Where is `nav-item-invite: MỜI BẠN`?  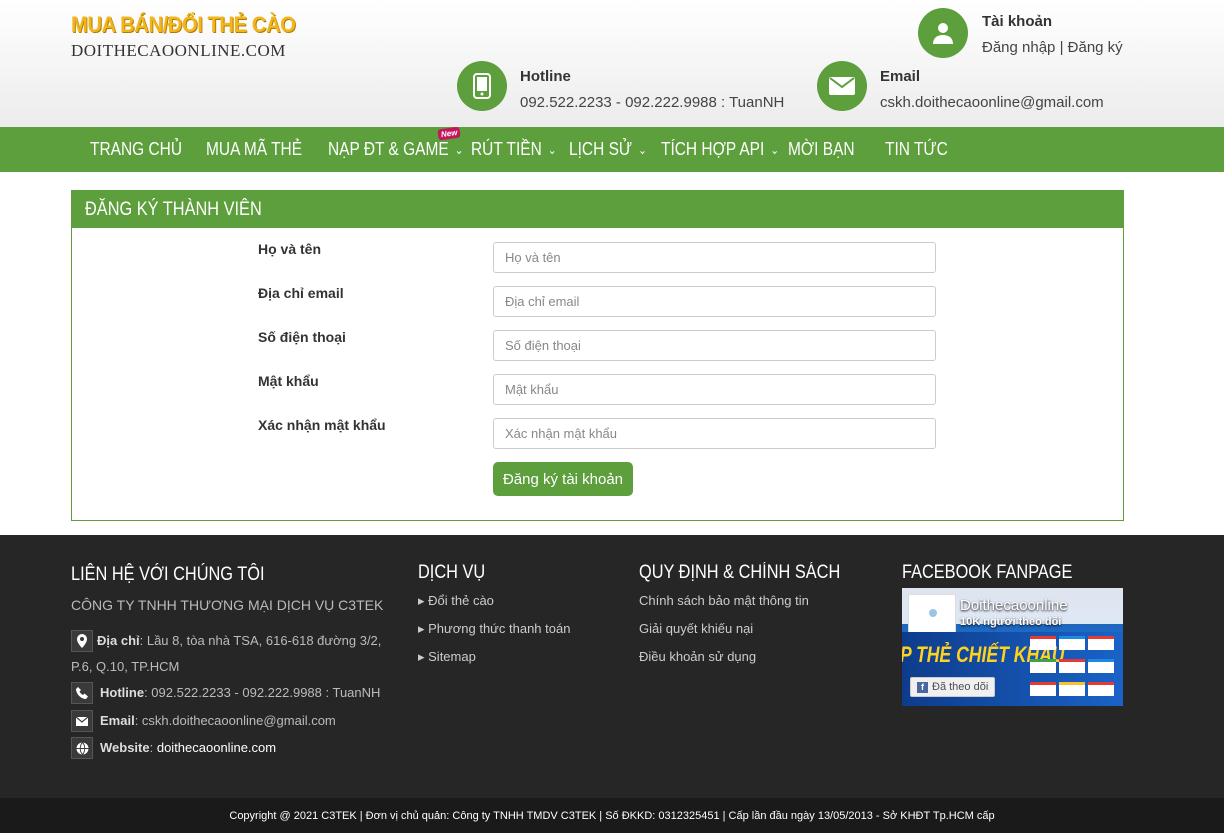
nav-item-invite: MỜI BẠN is located at coordinates (821, 149).